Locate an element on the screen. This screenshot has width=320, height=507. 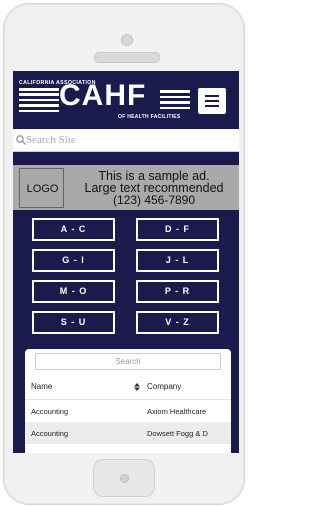
column-header-company: Company is located at coordinates (164, 386).